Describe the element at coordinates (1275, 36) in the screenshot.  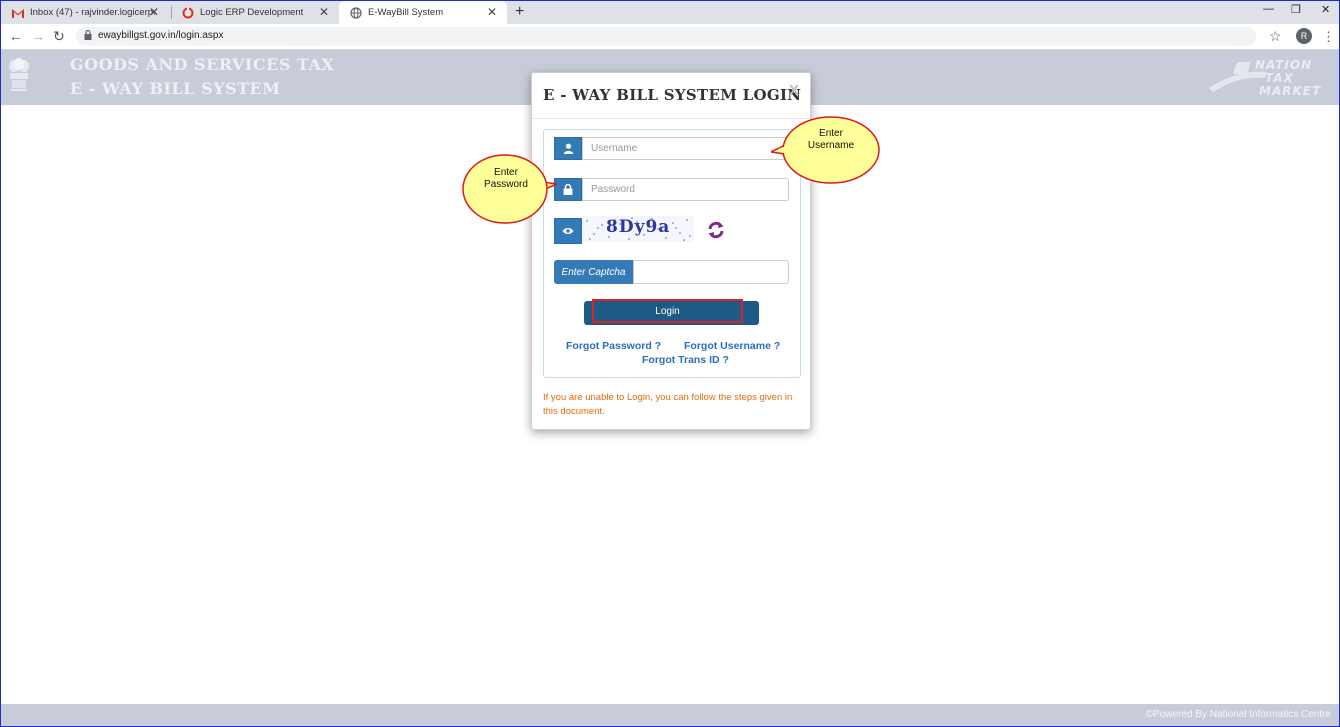
I see `bookmark-star-icon: ☆` at that location.